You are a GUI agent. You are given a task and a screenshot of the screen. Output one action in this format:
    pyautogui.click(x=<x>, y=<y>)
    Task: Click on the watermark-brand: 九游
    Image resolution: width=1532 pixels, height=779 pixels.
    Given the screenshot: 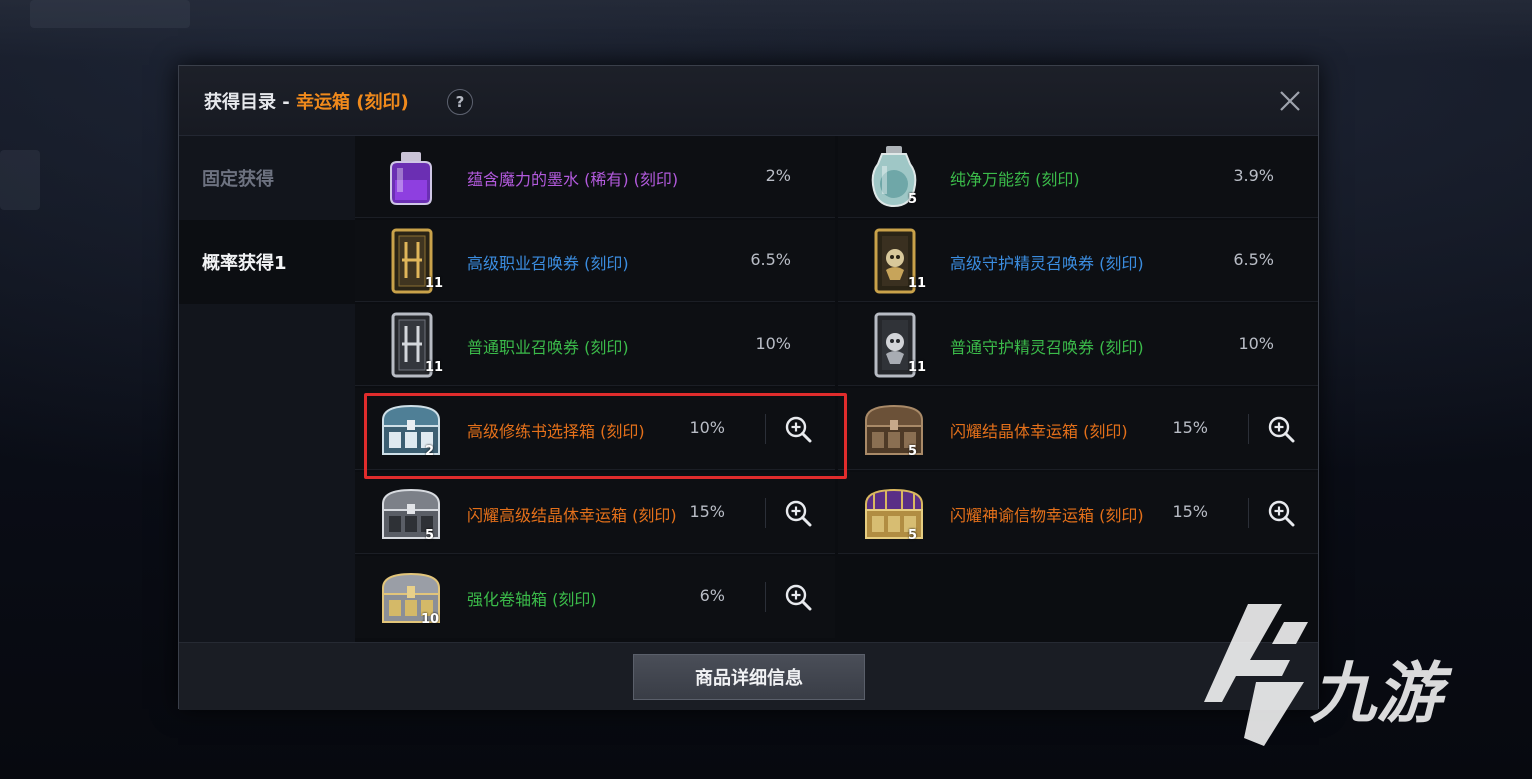 What is the action you would take?
    pyautogui.click(x=1376, y=693)
    